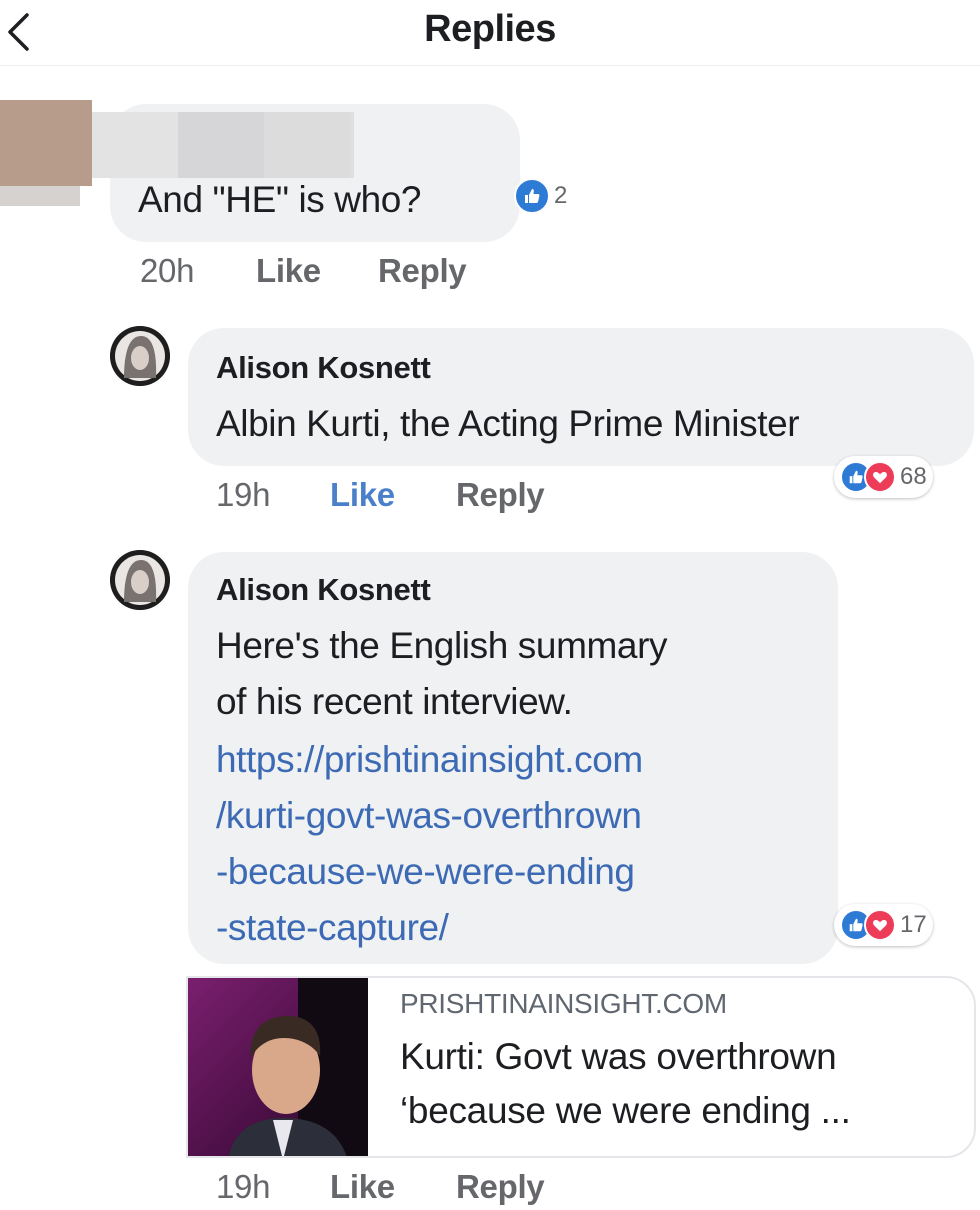 The width and height of the screenshot is (980, 1210). I want to click on reaction-count: 2, so click(561, 195).